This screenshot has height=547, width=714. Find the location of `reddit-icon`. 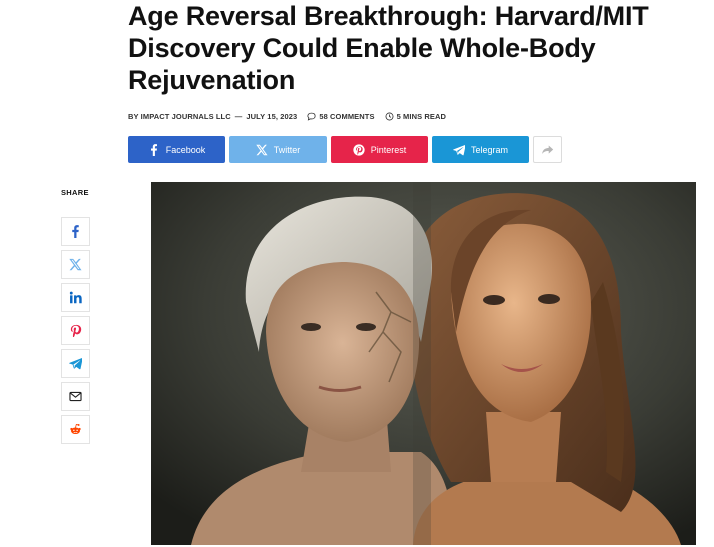

reddit-icon is located at coordinates (75, 429).